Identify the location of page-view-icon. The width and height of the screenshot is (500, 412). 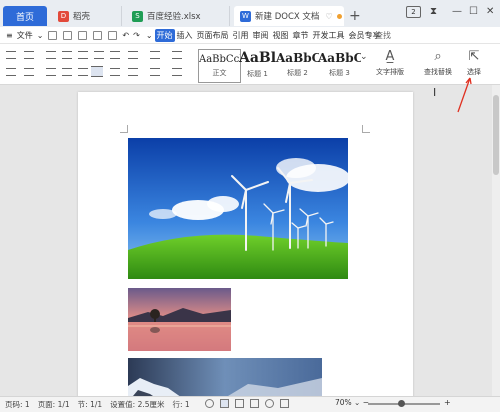
(224, 403).